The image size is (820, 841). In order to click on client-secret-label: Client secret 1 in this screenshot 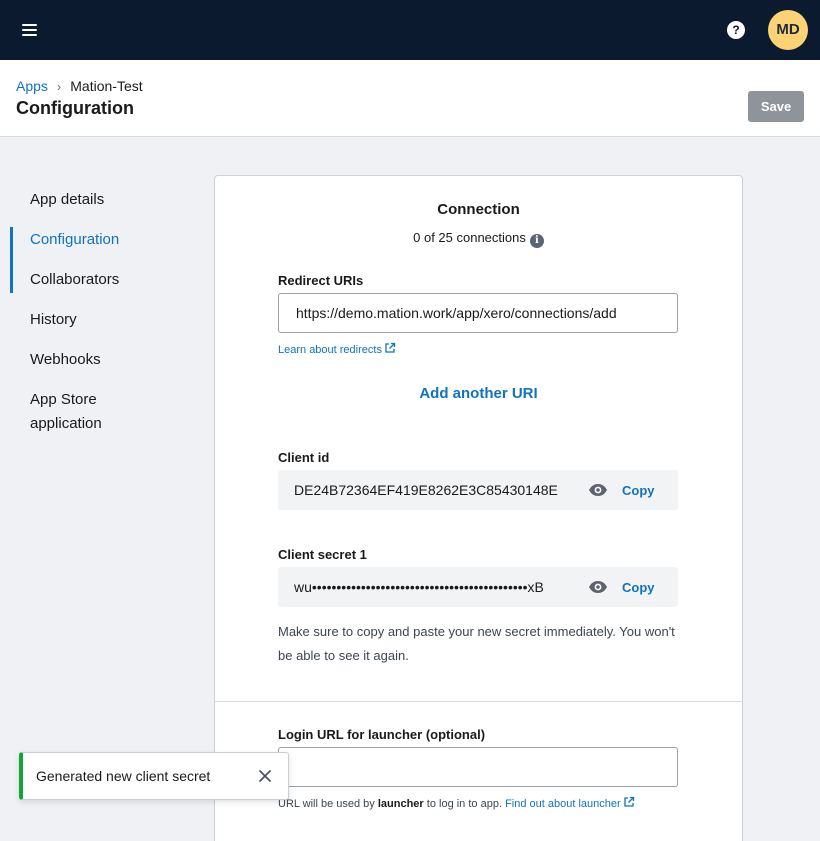, I will do `click(322, 554)`.